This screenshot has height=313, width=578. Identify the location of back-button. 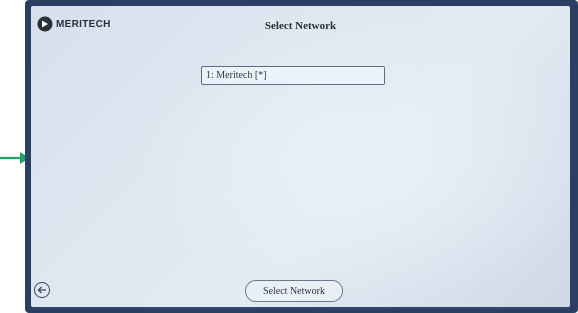
(42, 290).